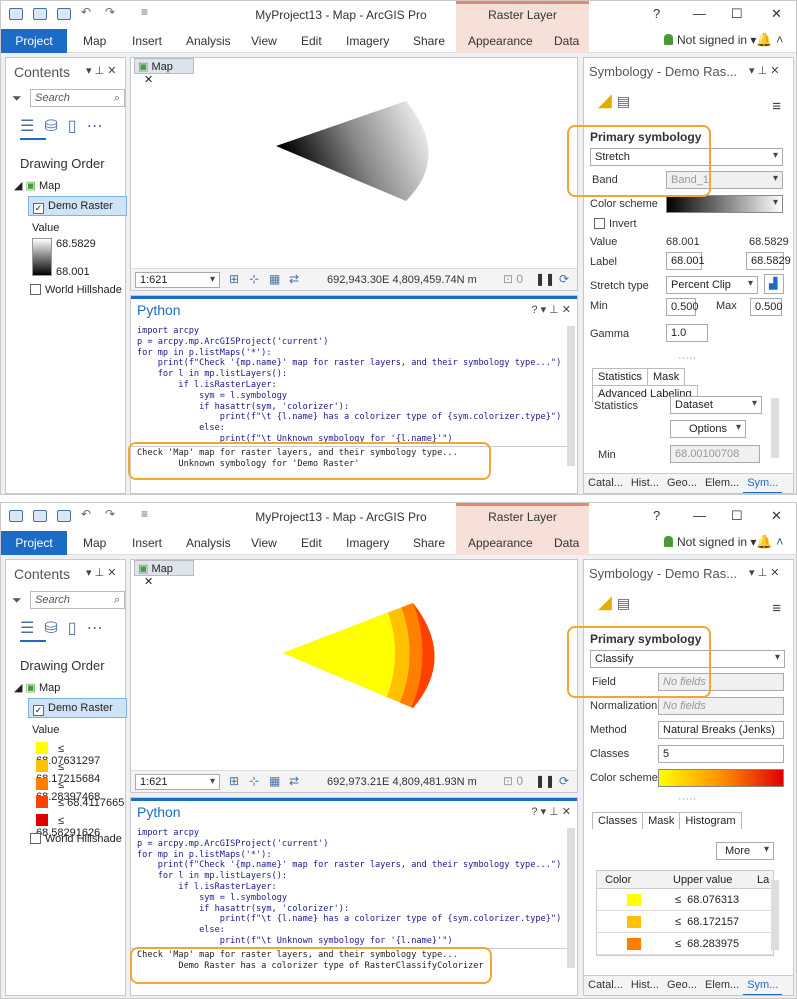 The height and width of the screenshot is (999, 797). What do you see at coordinates (776, 516) in the screenshot?
I see `close-button: ✕` at bounding box center [776, 516].